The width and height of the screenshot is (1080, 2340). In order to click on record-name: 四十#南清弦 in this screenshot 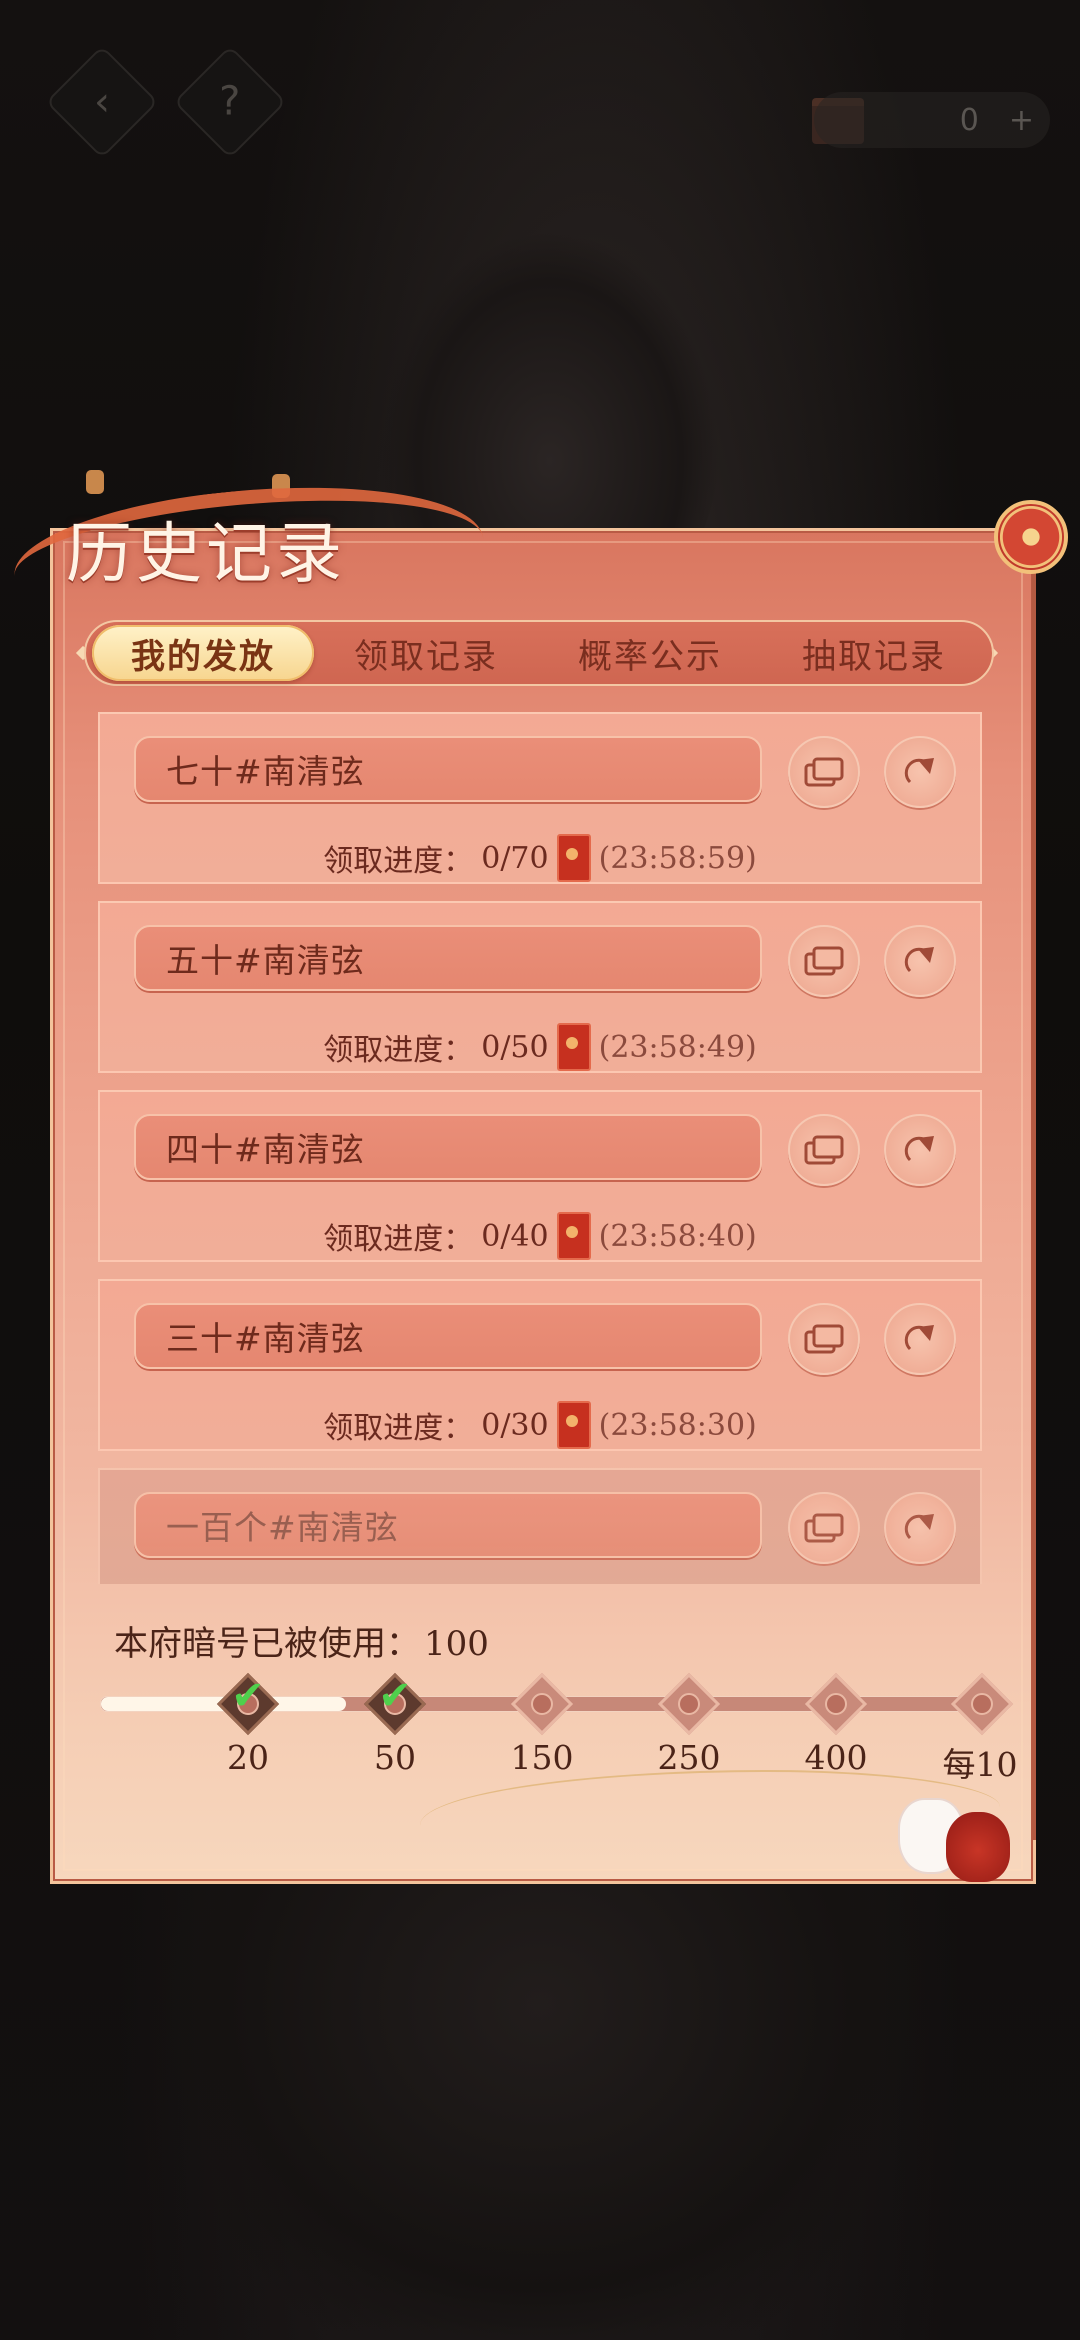, I will do `click(448, 1147)`.